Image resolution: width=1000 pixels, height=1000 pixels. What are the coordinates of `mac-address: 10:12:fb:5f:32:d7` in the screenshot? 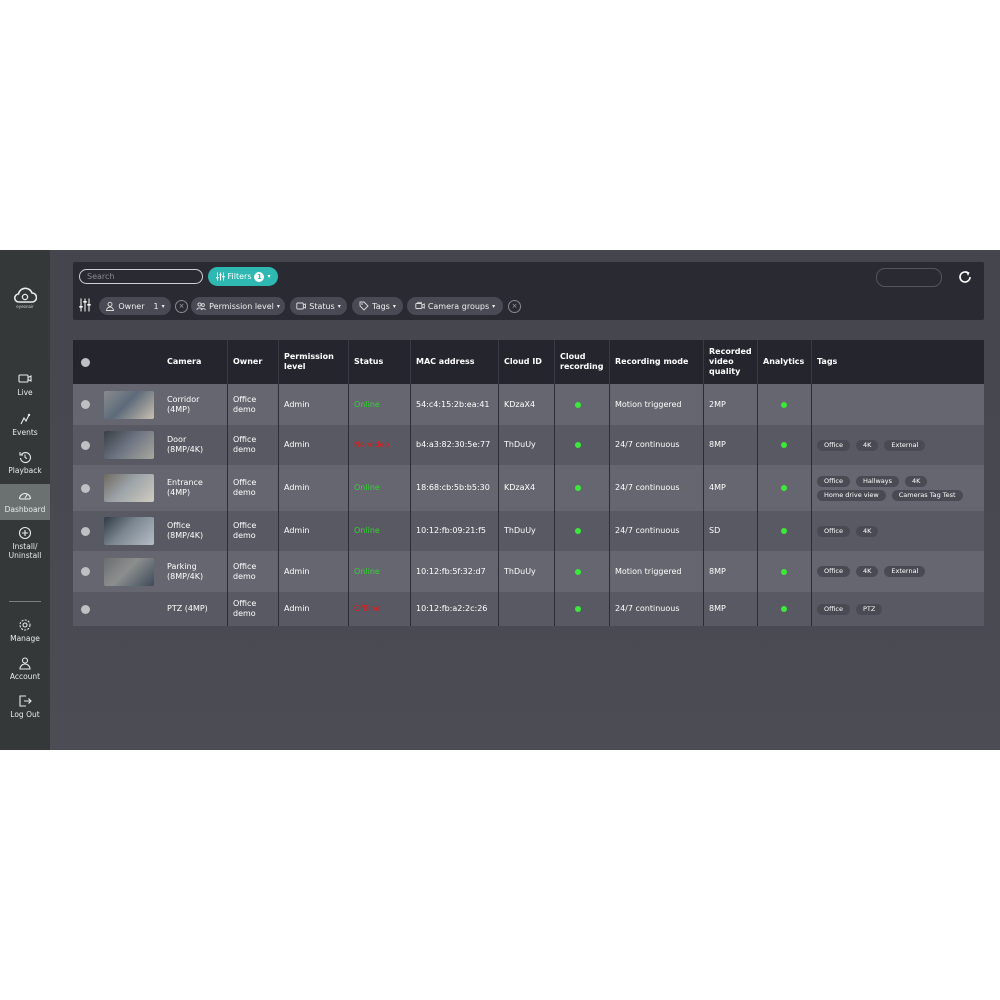 It's located at (451, 571).